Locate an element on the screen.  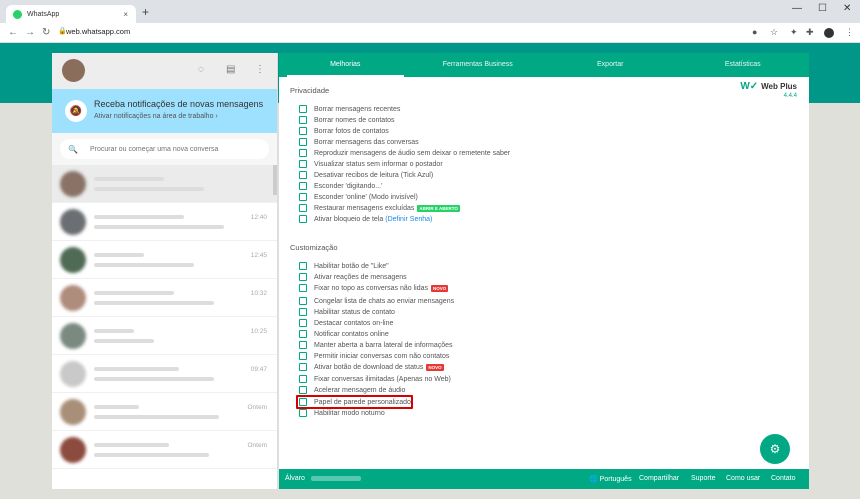
new-tab-button: + is located at coordinates (145, 12).